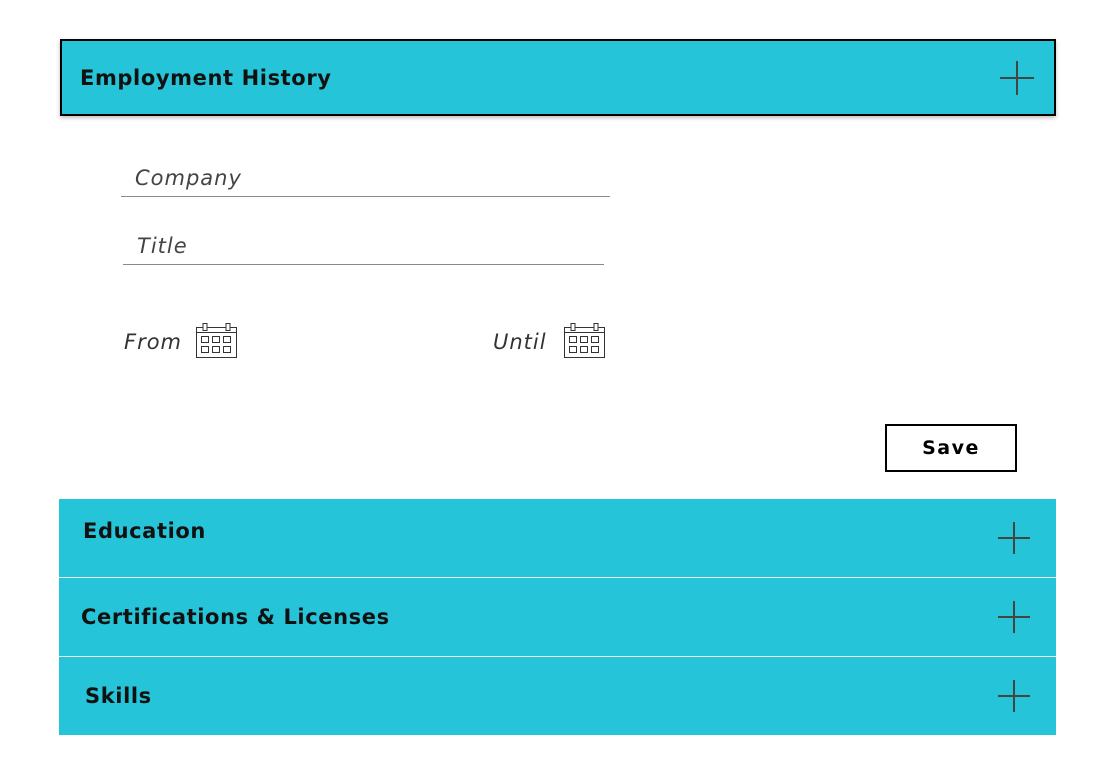  I want to click on title-field, so click(363, 246).